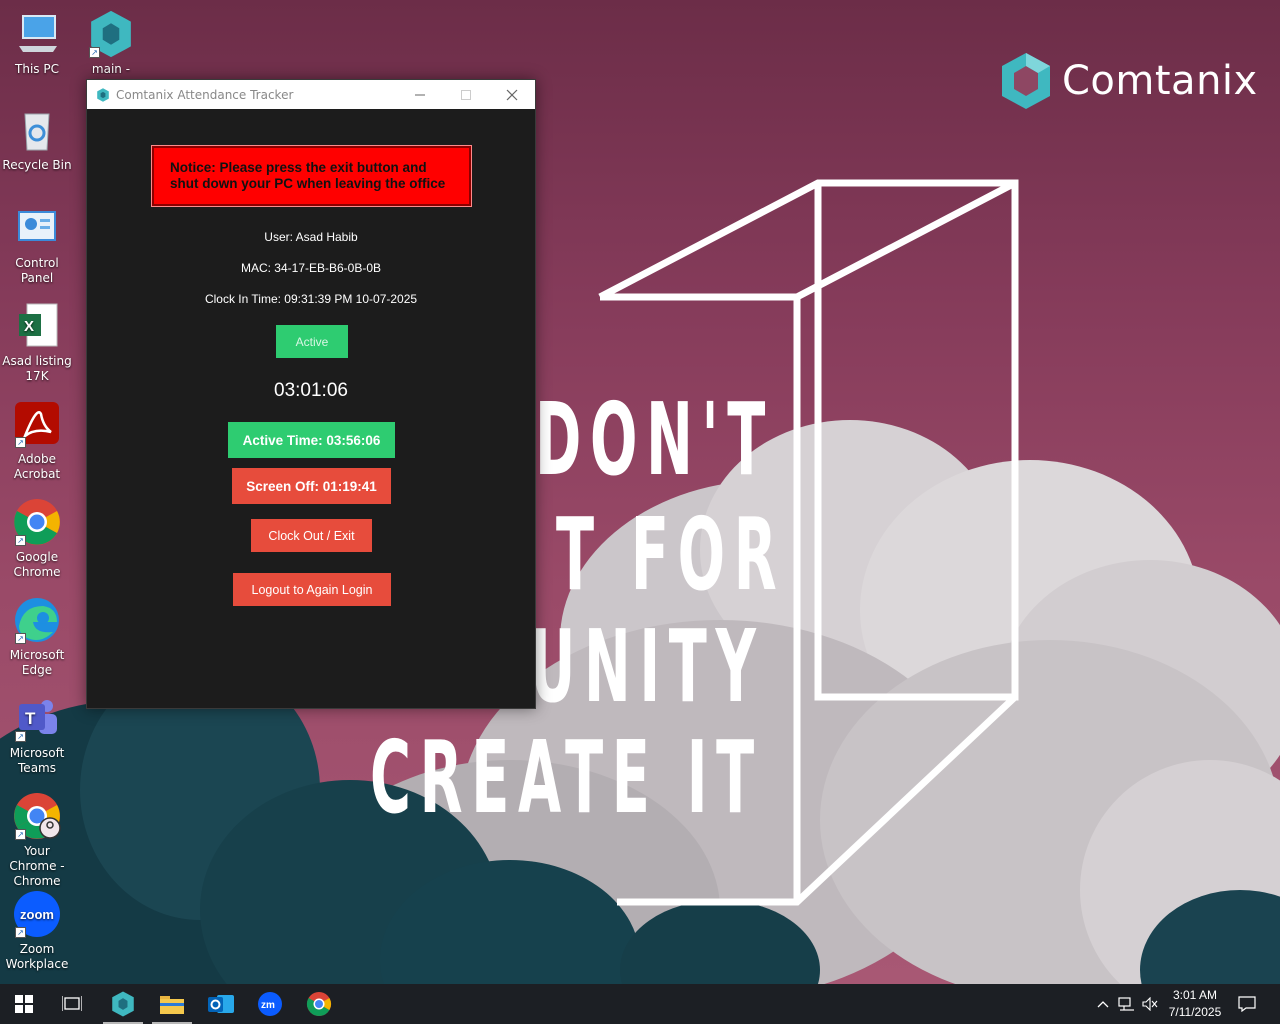 Image resolution: width=1280 pixels, height=1024 pixels. I want to click on desktop-icon-microsoft-edge: ↗ Microsoft Edge, so click(37, 637).